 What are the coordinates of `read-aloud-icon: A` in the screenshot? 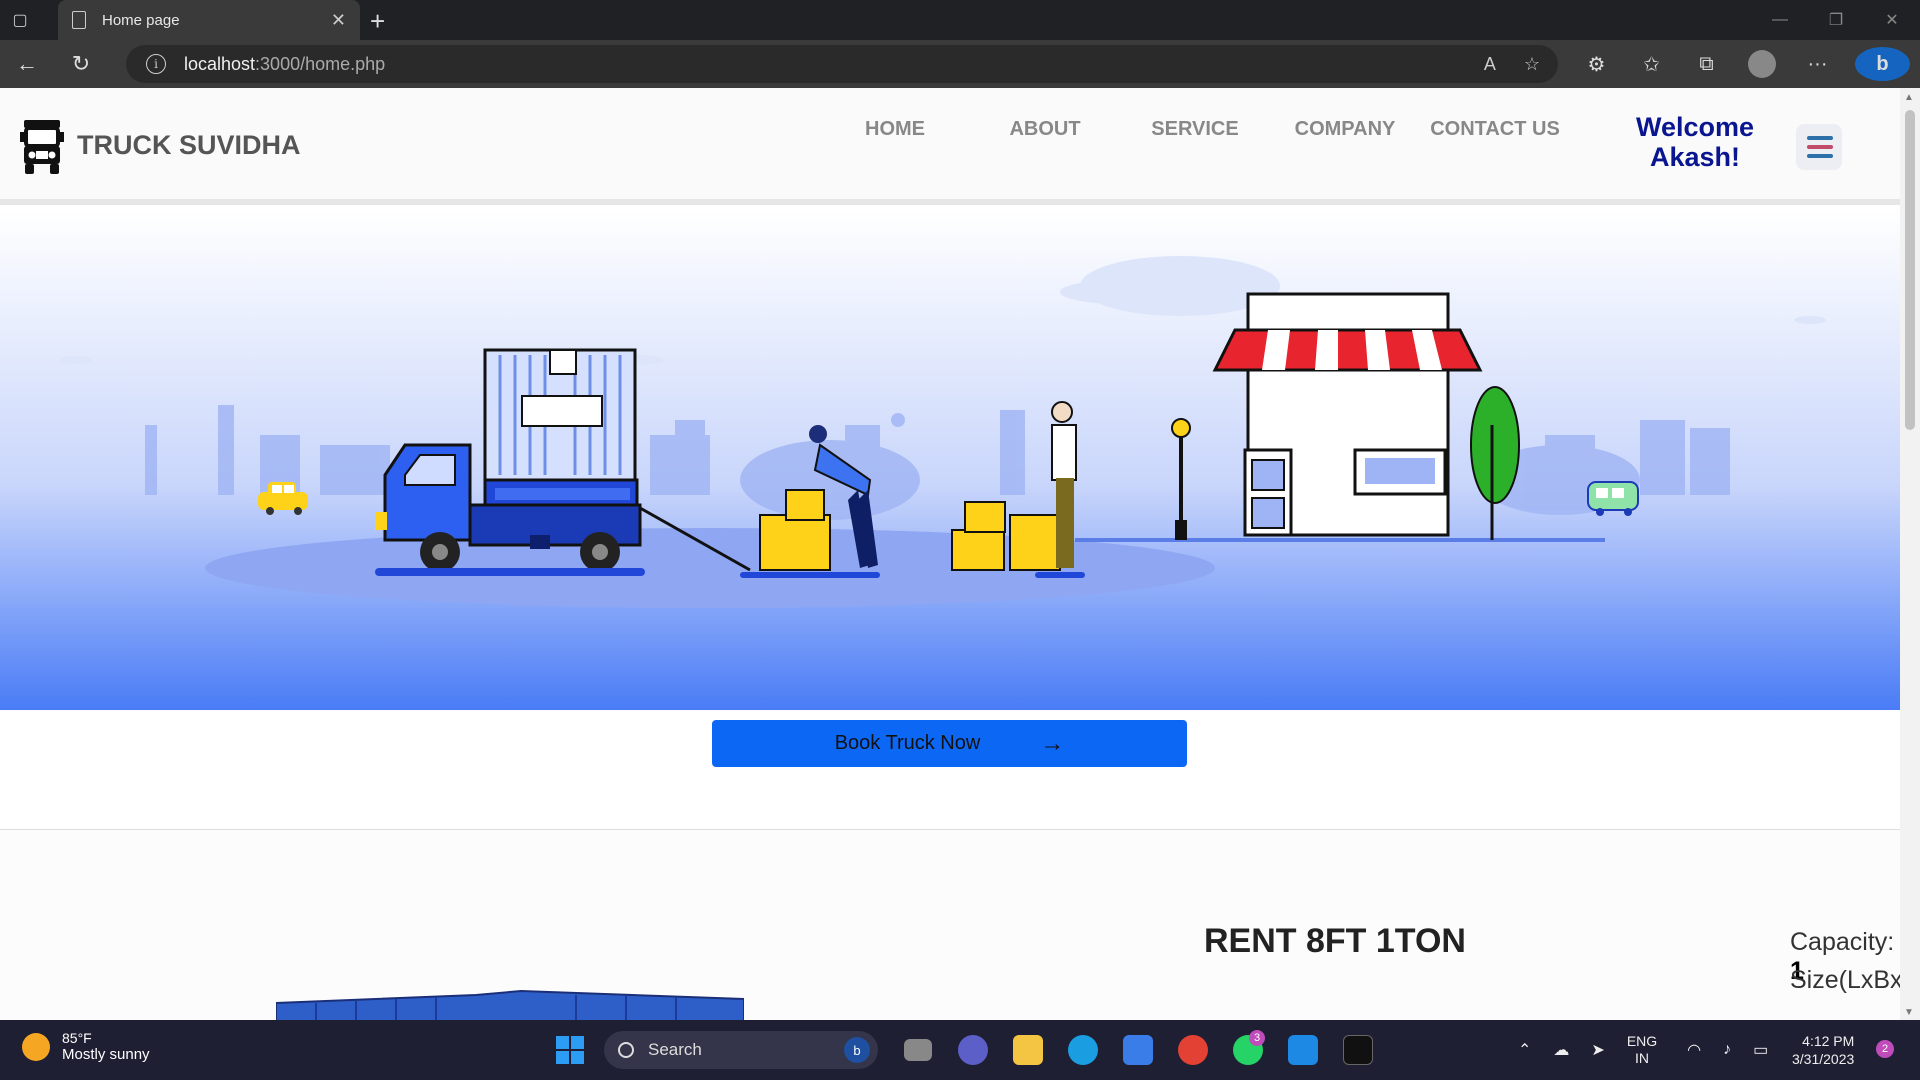 It's located at (1490, 64).